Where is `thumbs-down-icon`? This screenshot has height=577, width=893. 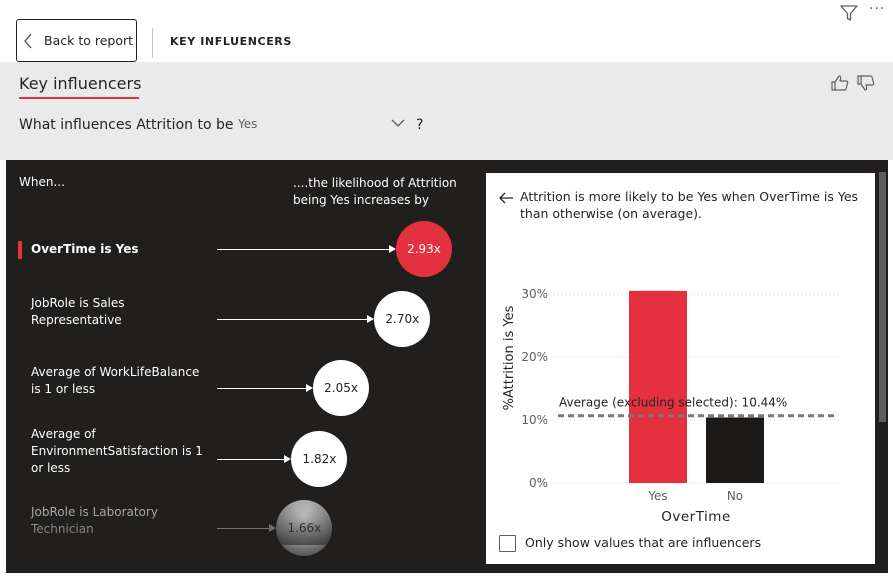
thumbs-down-icon is located at coordinates (866, 83).